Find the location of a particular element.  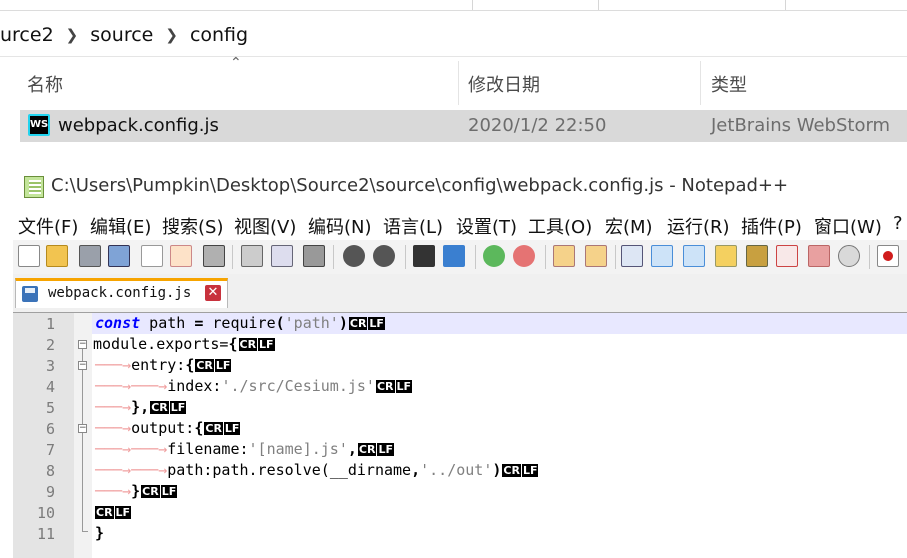

code-line: ───→───→filename:'[name].js', CR LF is located at coordinates (244, 449).